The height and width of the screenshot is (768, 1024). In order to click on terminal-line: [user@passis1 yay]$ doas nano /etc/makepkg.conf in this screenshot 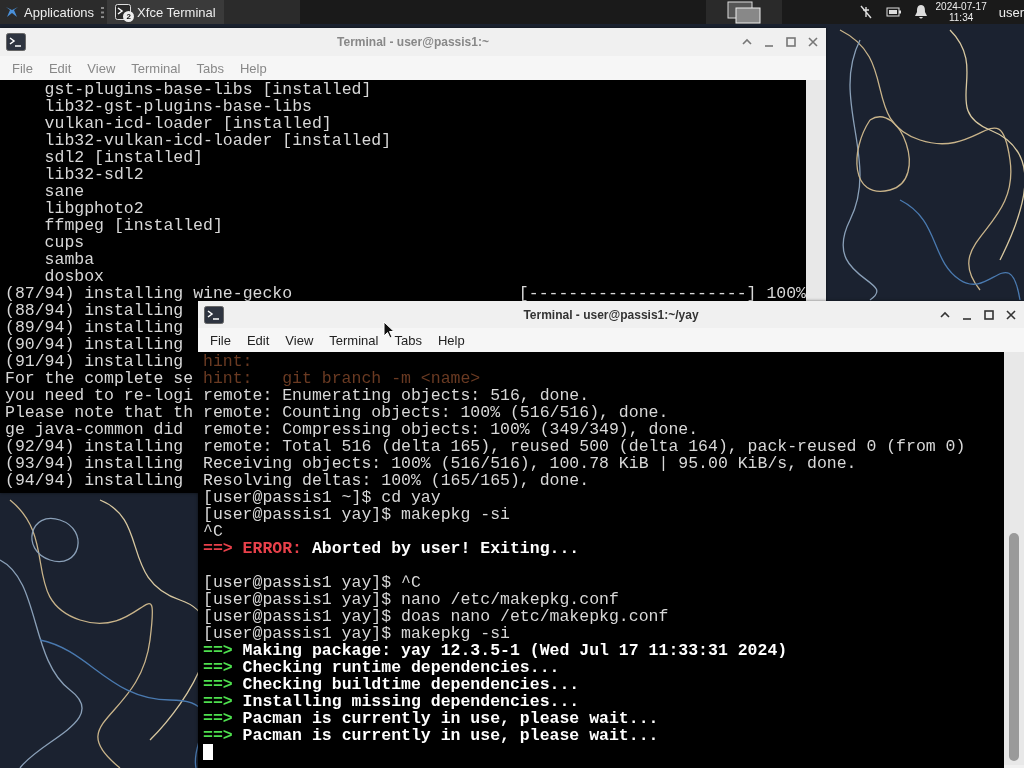, I will do `click(436, 616)`.